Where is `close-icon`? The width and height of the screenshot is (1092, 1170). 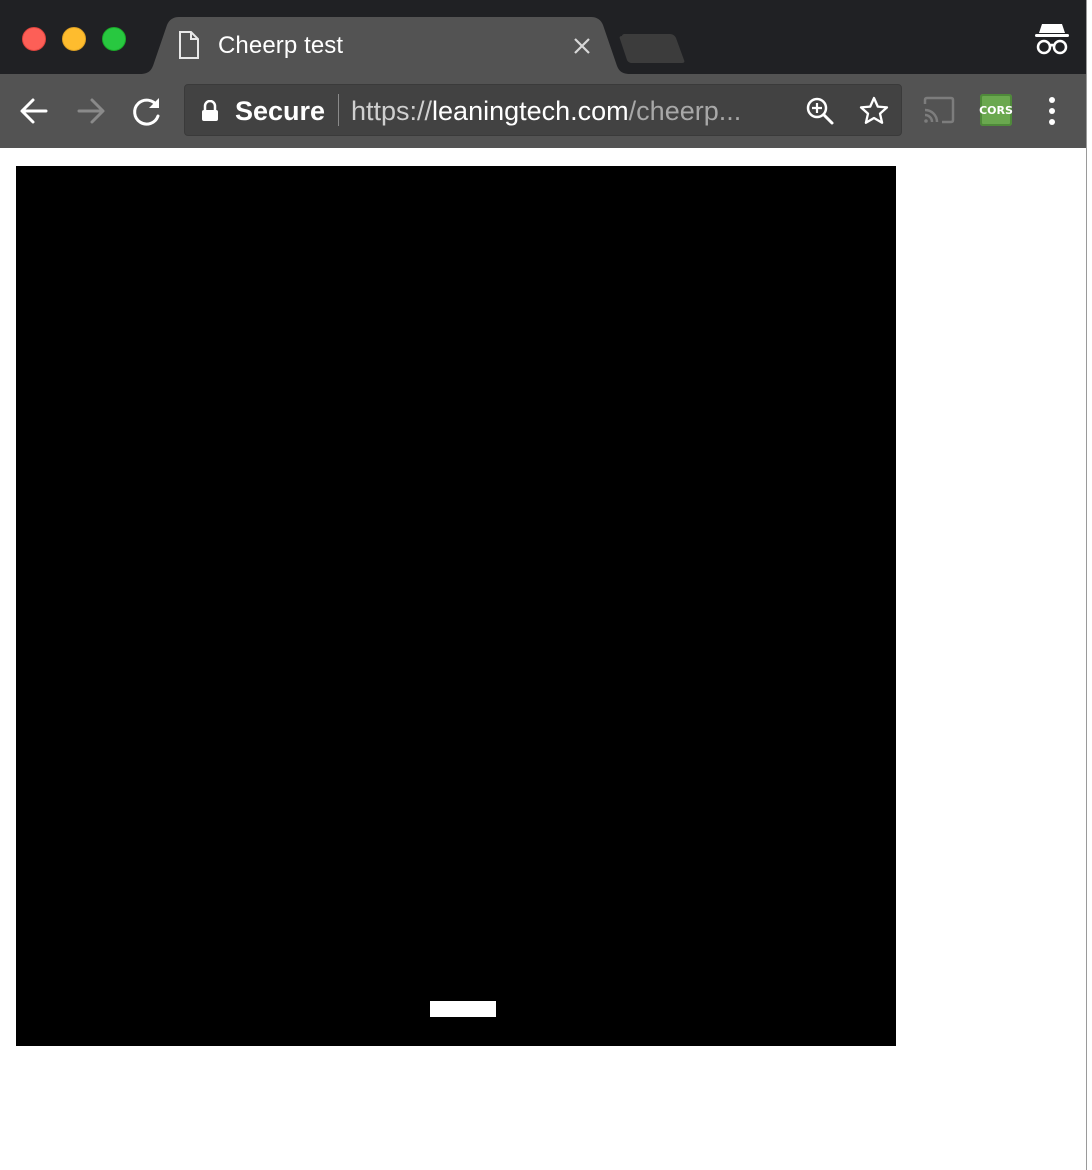
close-icon is located at coordinates (582, 46).